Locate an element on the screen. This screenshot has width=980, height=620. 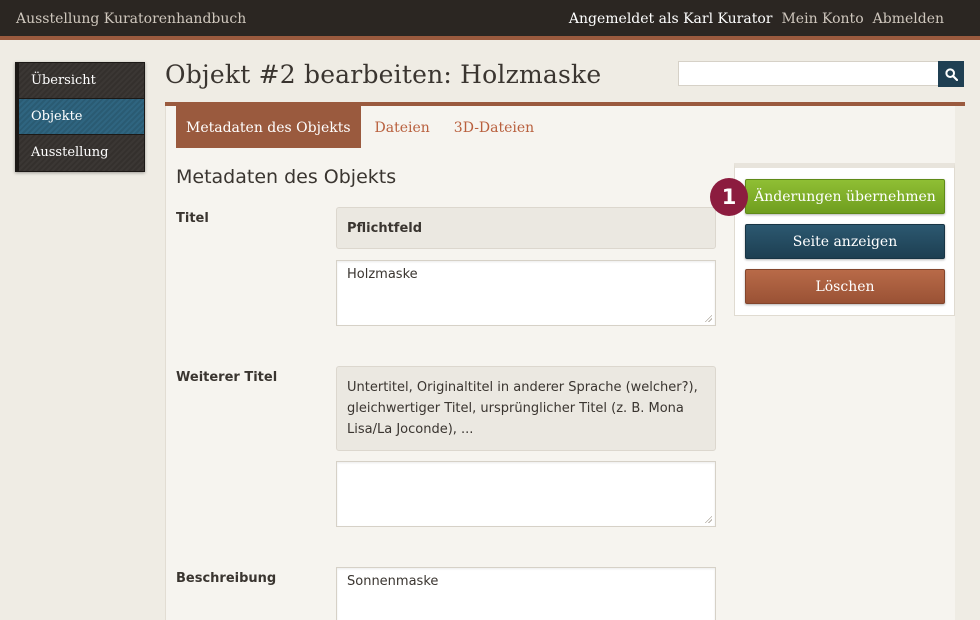
search-icon is located at coordinates (951, 74).